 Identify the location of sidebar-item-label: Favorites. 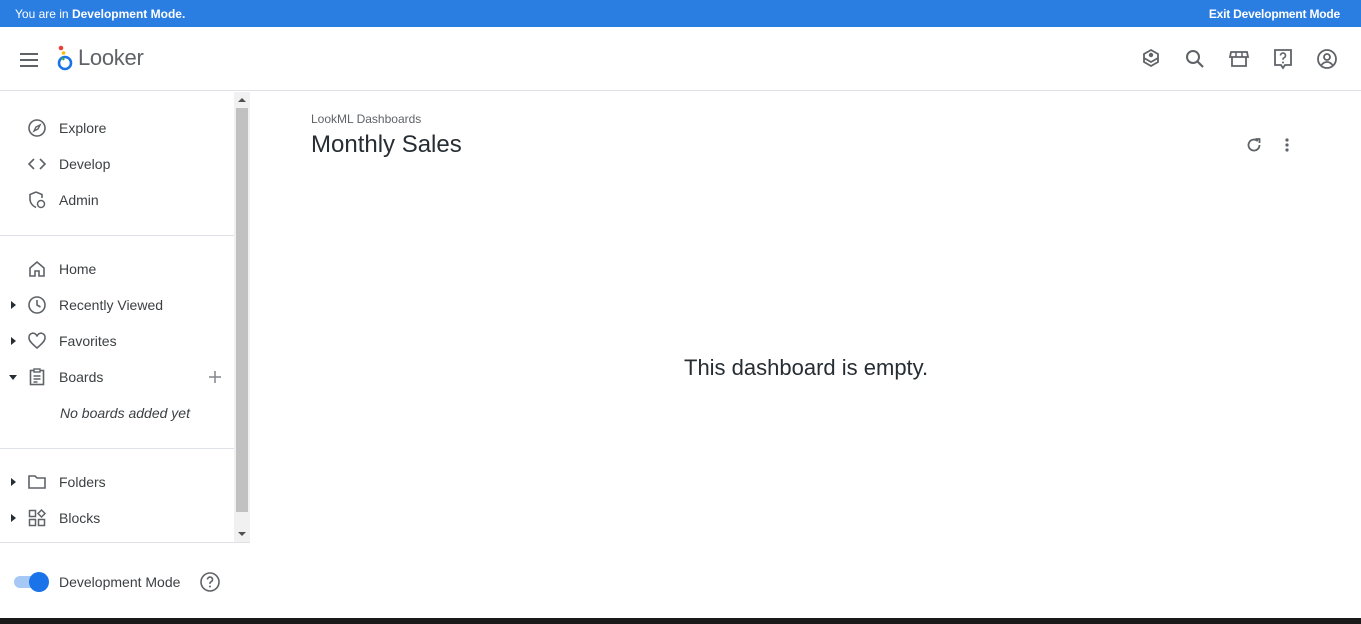
(88, 341).